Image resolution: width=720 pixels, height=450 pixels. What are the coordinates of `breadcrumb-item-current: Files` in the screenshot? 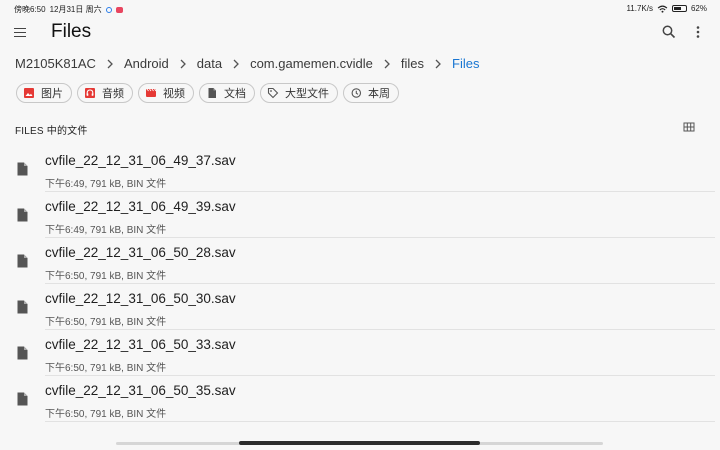 It's located at (465, 63).